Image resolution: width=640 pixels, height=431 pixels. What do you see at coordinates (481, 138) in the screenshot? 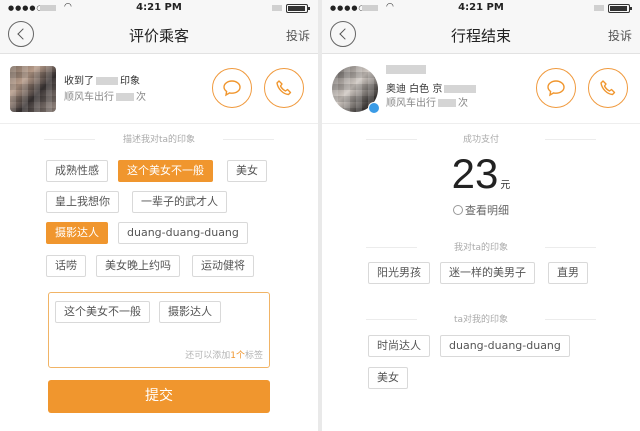
I see `payment-section-label: 成功支付` at bounding box center [481, 138].